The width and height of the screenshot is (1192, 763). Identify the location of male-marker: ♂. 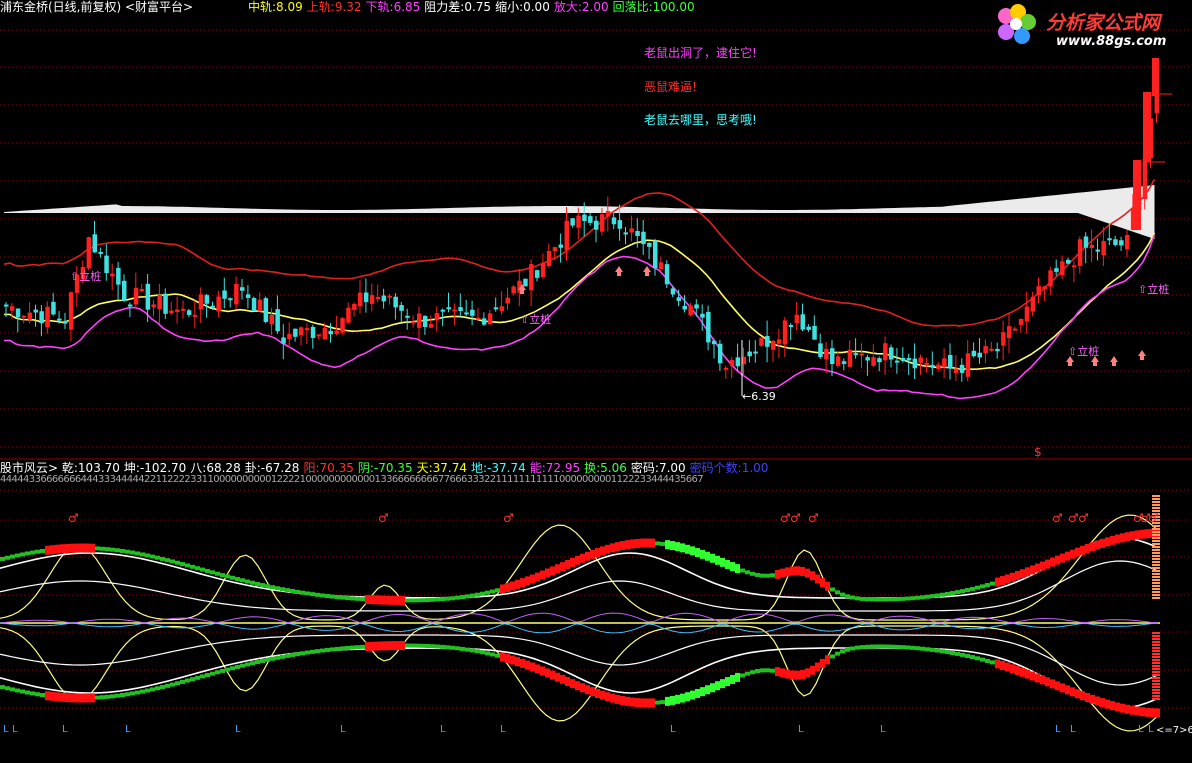
(1083, 518).